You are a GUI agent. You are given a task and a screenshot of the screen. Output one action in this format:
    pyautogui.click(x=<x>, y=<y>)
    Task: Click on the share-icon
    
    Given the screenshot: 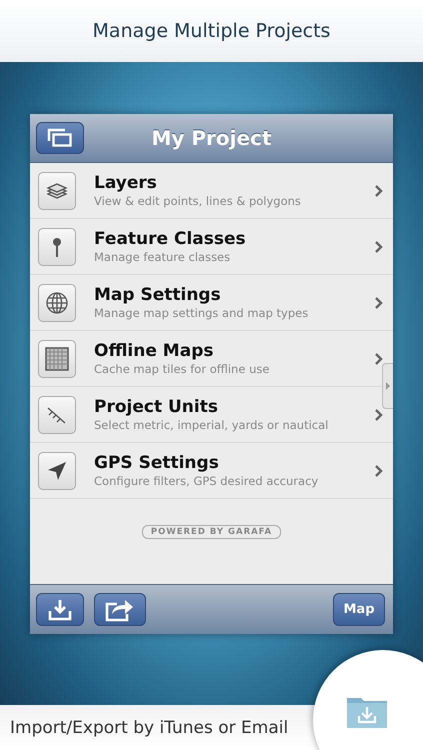 What is the action you would take?
    pyautogui.click(x=120, y=610)
    